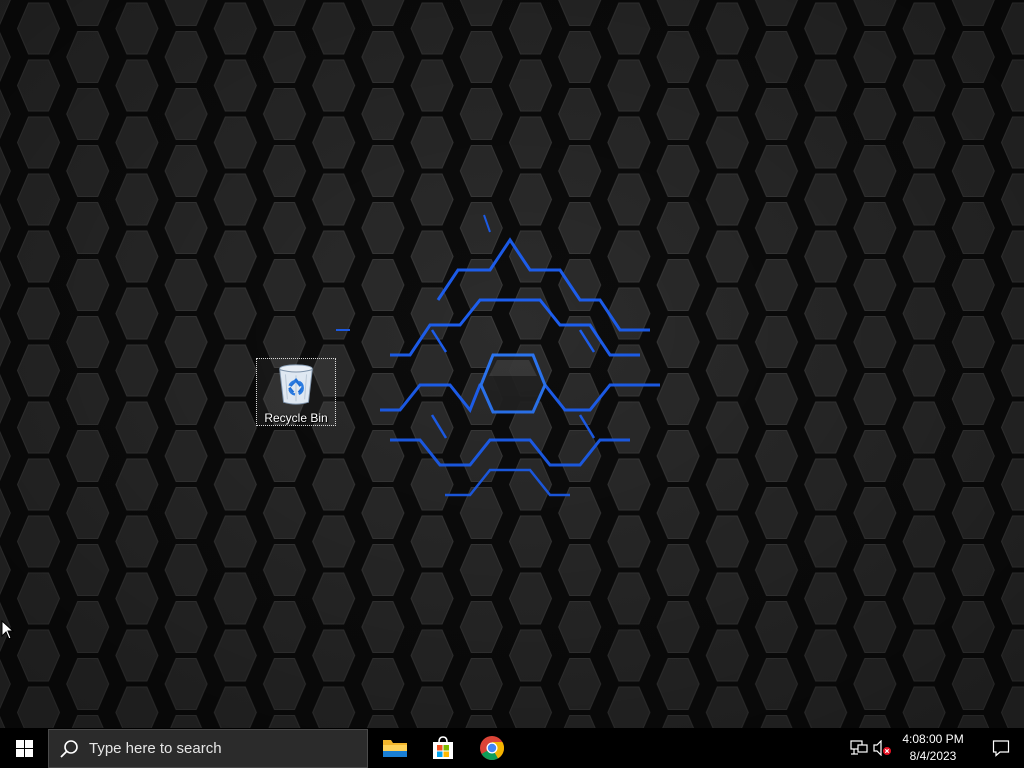 This screenshot has height=768, width=1024. What do you see at coordinates (69, 748) in the screenshot?
I see `search-icon` at bounding box center [69, 748].